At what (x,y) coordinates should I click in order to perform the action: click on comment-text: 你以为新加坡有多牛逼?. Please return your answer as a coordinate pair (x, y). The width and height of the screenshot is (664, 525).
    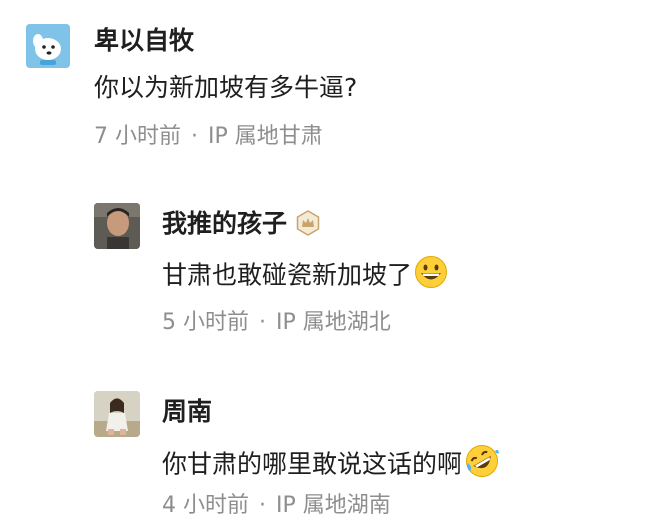
    Looking at the image, I should click on (226, 87).